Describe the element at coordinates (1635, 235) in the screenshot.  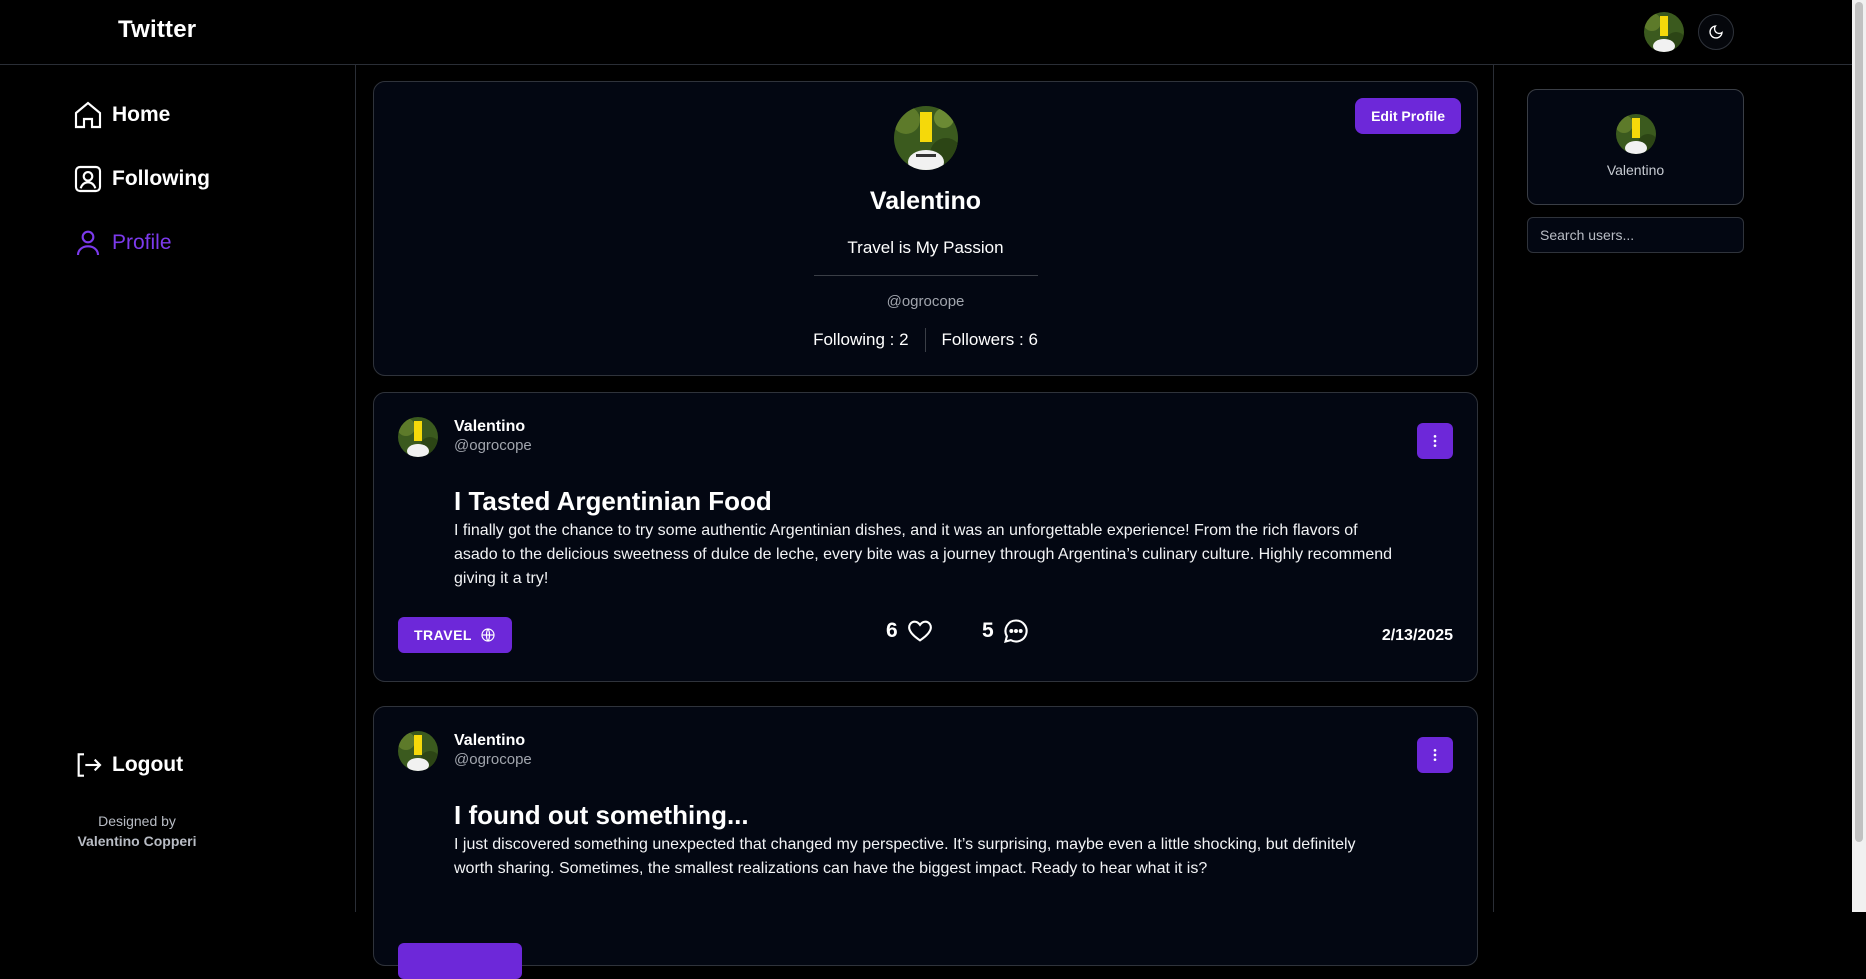
I see `search-input` at that location.